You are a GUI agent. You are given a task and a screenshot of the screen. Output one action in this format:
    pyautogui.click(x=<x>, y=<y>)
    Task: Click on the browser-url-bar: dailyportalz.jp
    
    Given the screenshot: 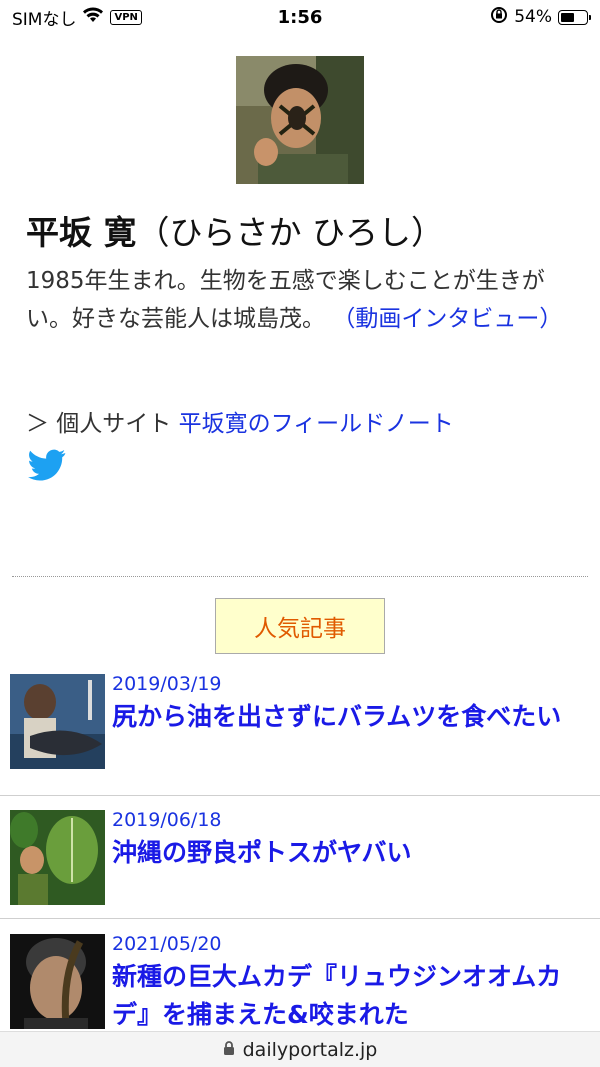 What is the action you would take?
    pyautogui.click(x=300, y=1049)
    